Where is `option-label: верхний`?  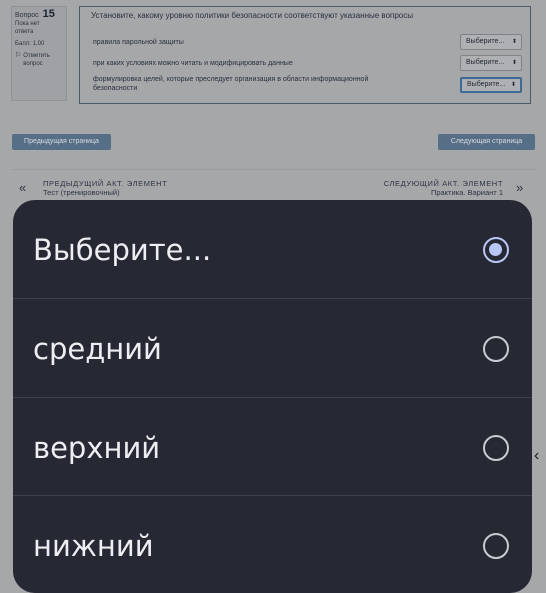 option-label: верхний is located at coordinates (97, 447).